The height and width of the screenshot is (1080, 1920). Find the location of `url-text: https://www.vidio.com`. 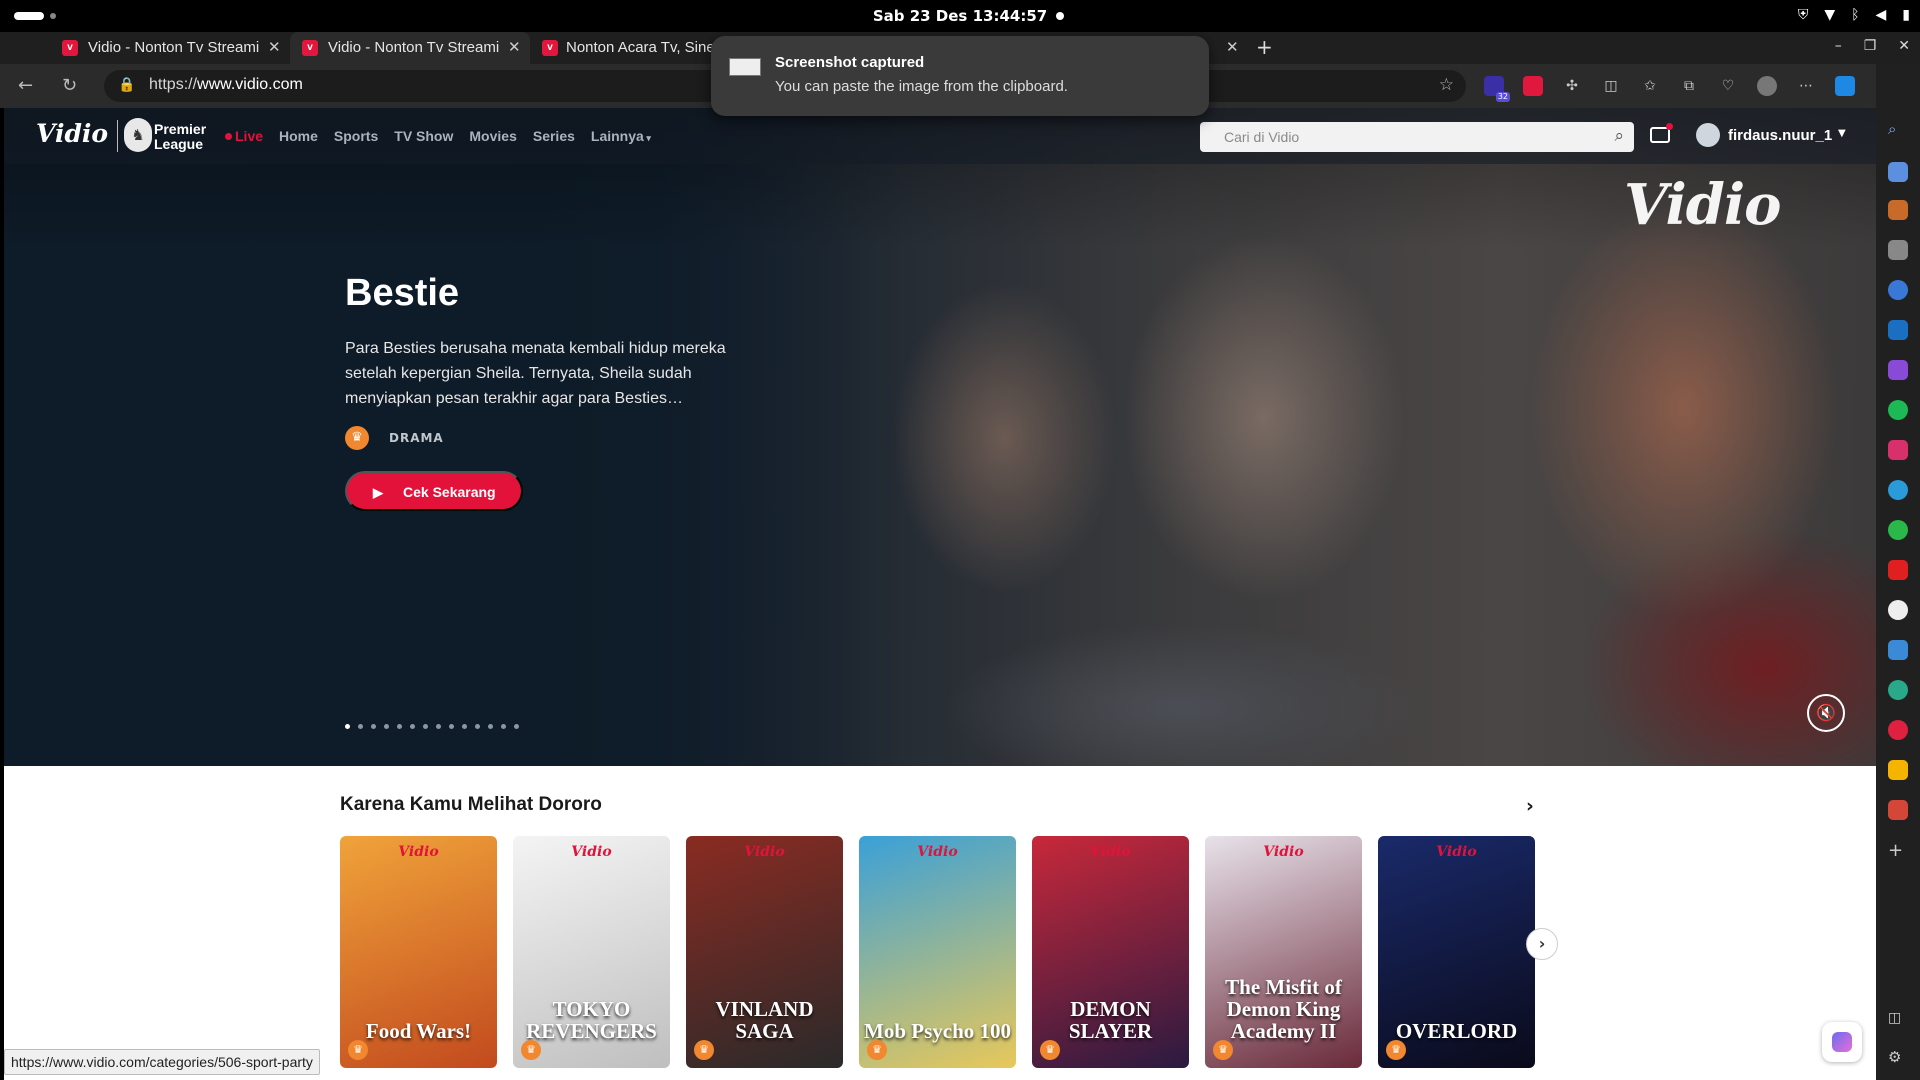

url-text: https://www.vidio.com is located at coordinates (226, 85).